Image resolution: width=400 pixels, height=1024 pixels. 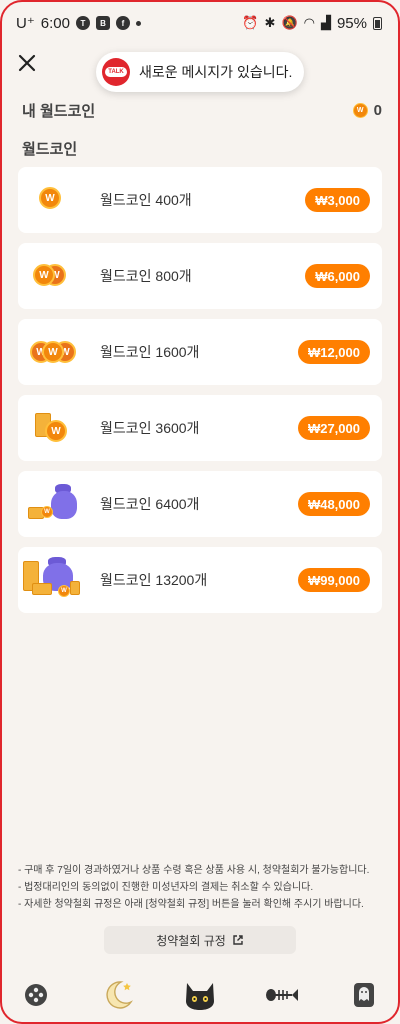 What do you see at coordinates (122, 23) in the screenshot?
I see `facebook-icon: f` at bounding box center [122, 23].